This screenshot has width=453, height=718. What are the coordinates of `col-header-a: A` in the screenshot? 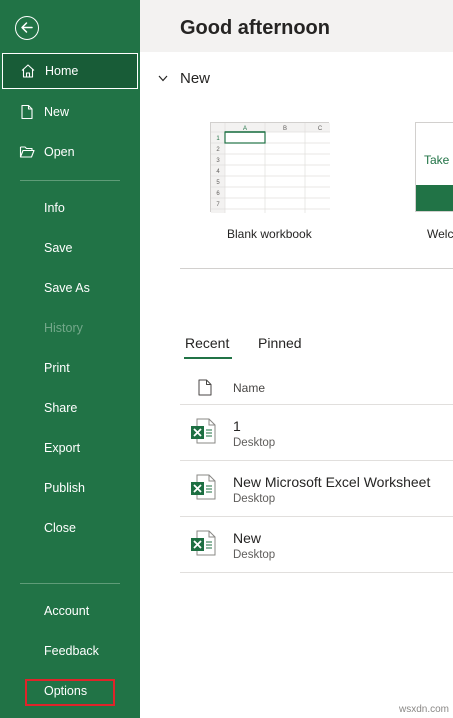 It's located at (245, 129).